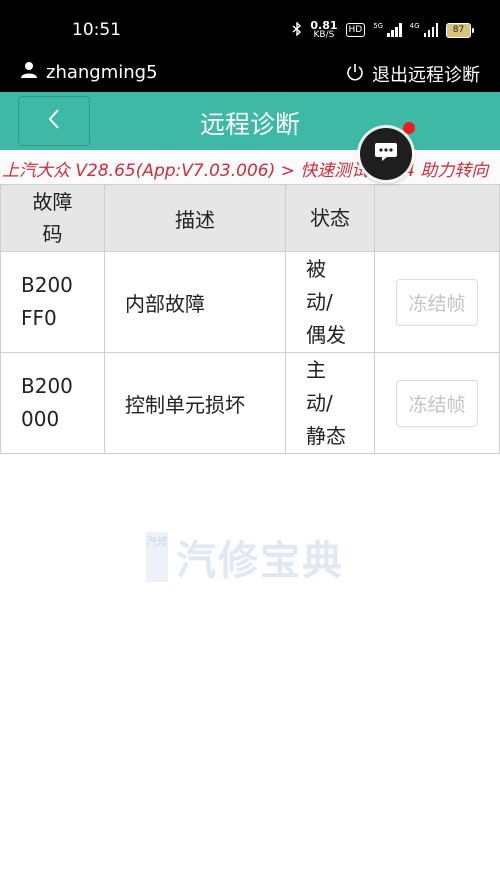  I want to click on watermark-logo: 汽修, so click(157, 557).